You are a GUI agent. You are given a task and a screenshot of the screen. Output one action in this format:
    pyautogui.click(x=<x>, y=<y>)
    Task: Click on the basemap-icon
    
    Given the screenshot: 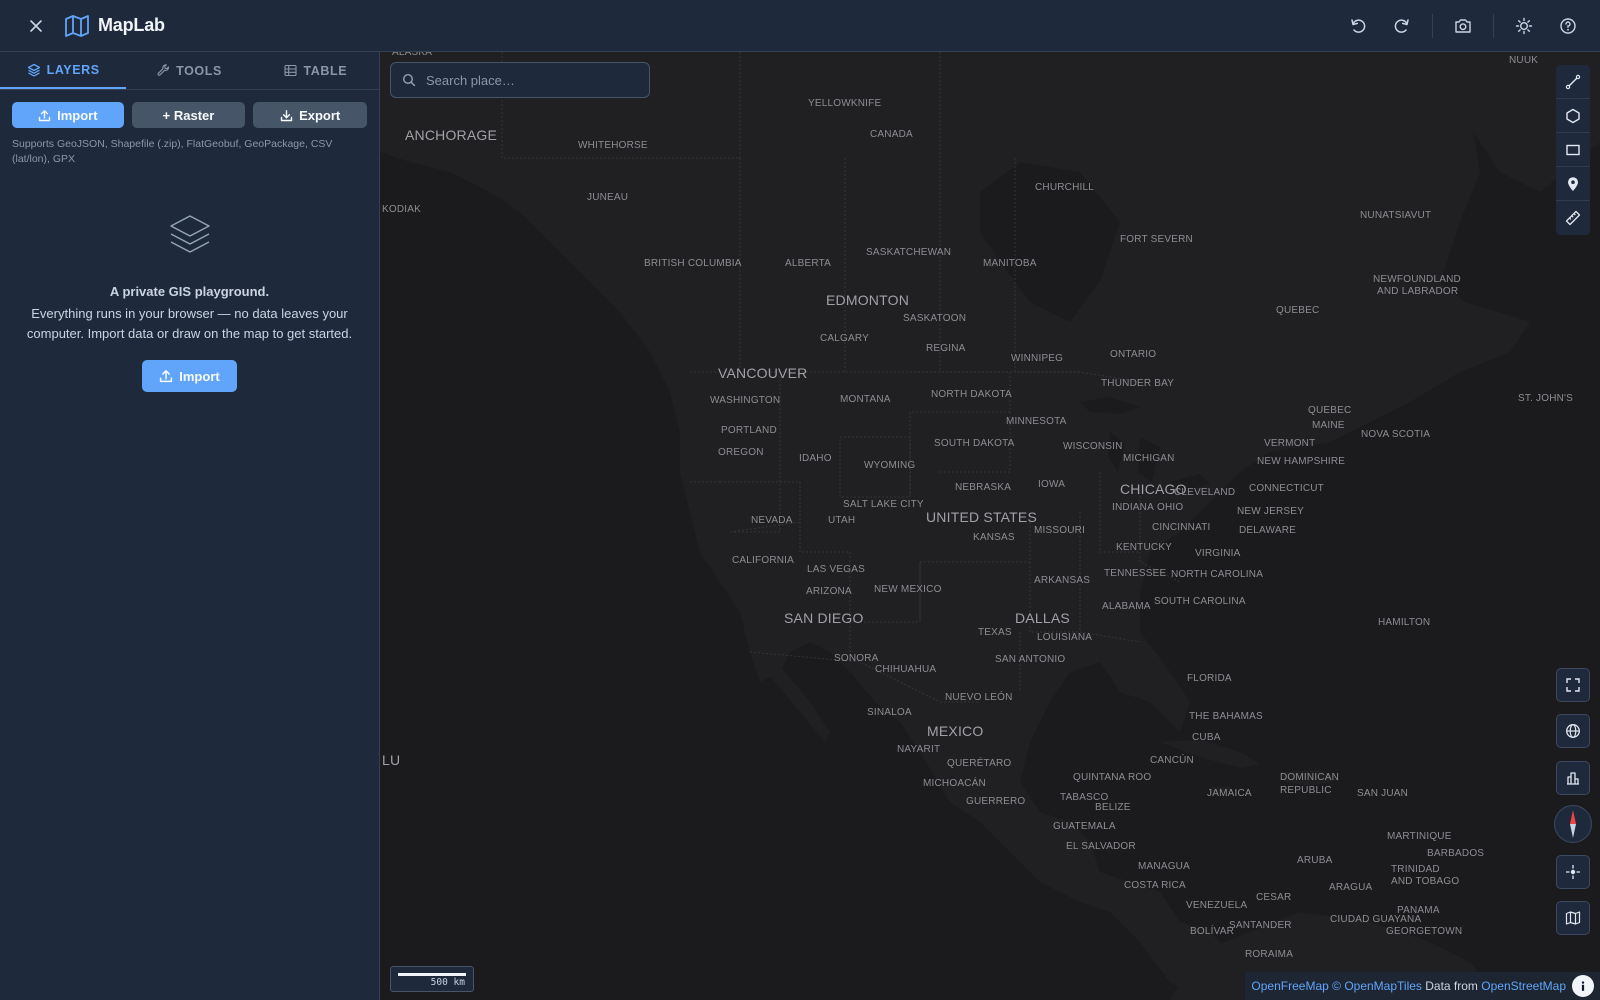 What is the action you would take?
    pyautogui.click(x=1573, y=918)
    